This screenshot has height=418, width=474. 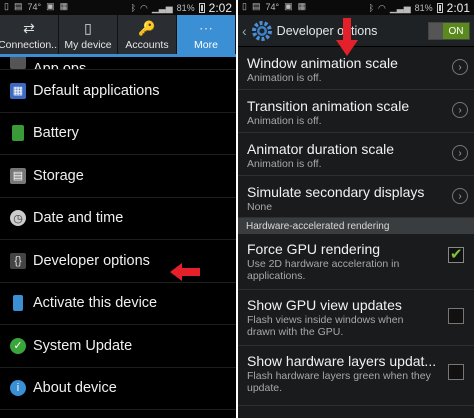 I want to click on app-ops-icon, so click(x=18, y=63).